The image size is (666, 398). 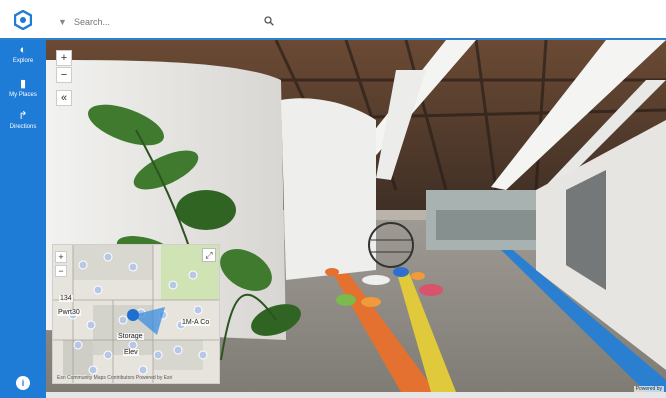 I want to click on minimap-zoom-out-button: −, so click(x=61, y=271).